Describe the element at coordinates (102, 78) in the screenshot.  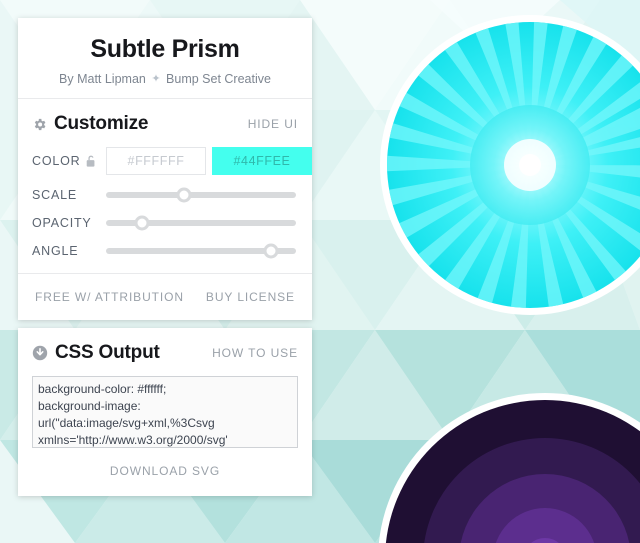
I see `byline-author: By Matt Lipman` at that location.